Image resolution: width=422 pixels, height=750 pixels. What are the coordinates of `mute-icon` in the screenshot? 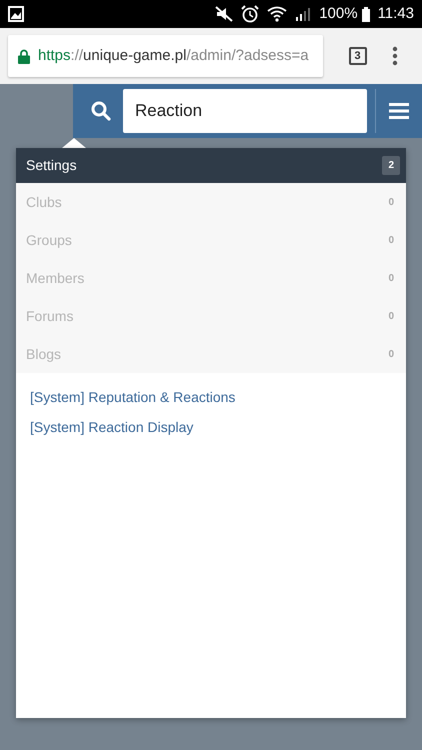 It's located at (224, 14).